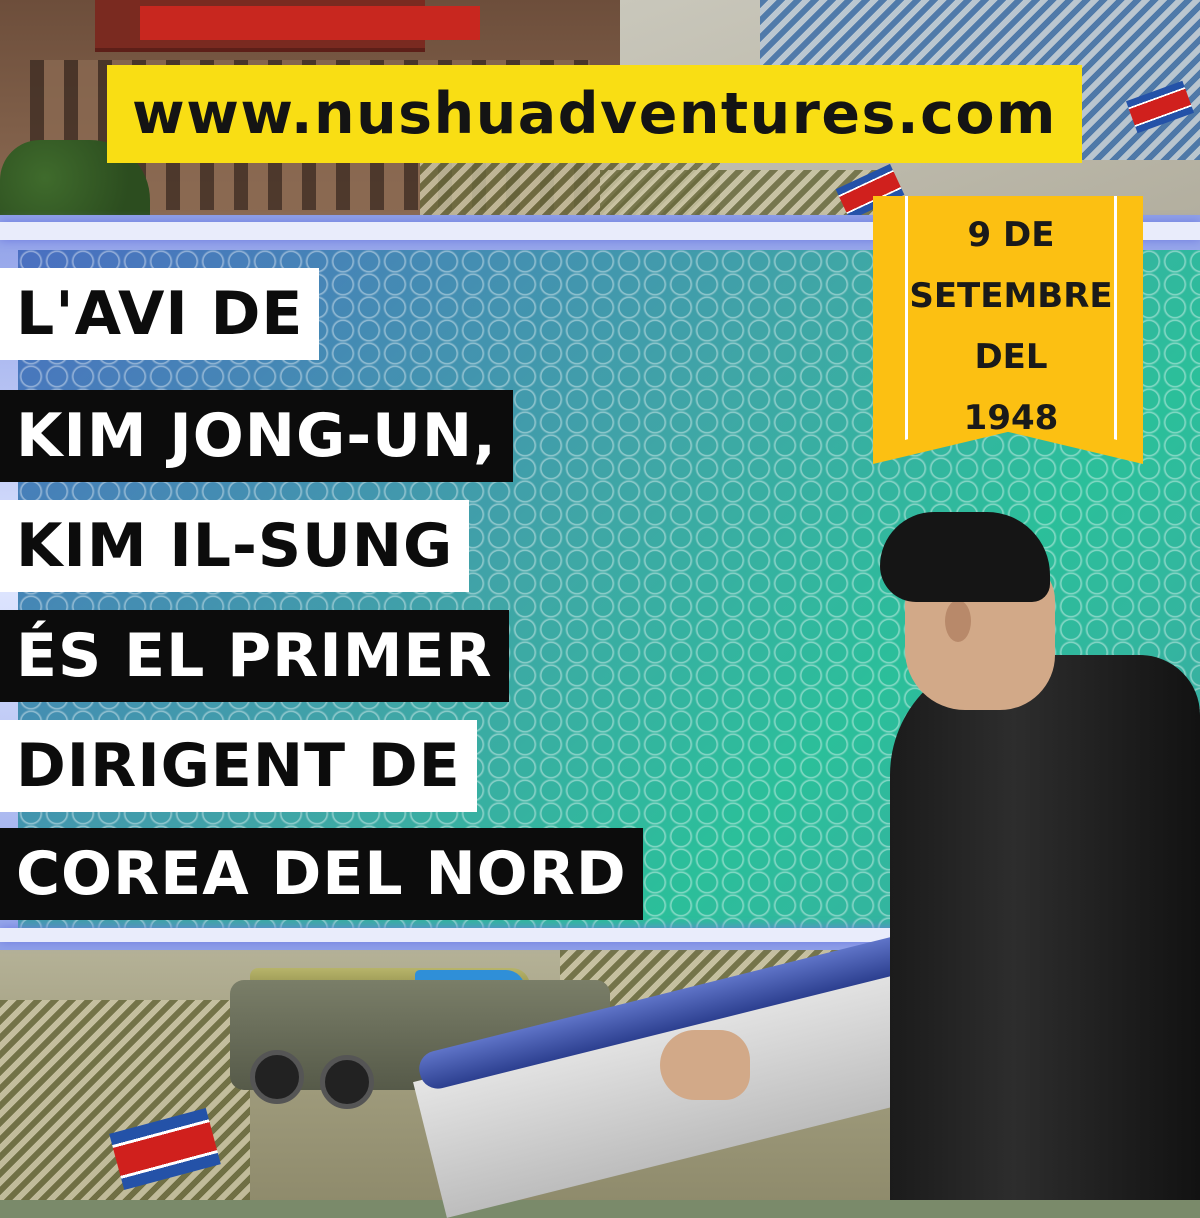  Describe the element at coordinates (235, 546) in the screenshot. I see `headline-line: KIM IL-SUNG` at that location.